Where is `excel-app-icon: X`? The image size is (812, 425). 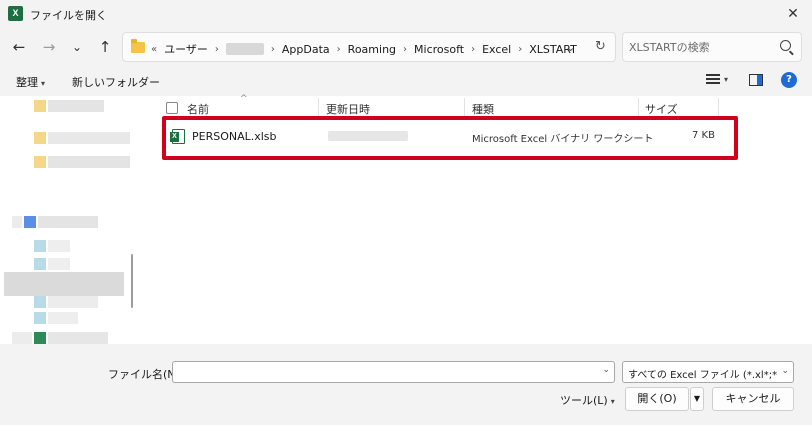
excel-app-icon: X is located at coordinates (15, 13).